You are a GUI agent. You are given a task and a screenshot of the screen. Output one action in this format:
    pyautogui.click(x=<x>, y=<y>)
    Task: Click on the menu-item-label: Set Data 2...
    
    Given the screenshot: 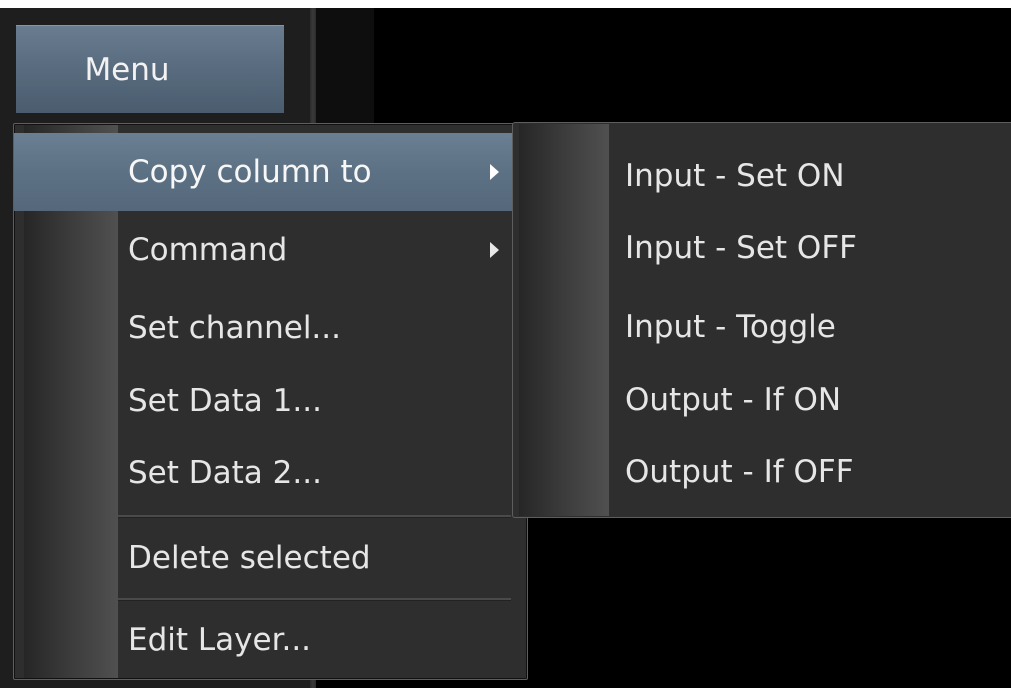 What is the action you would take?
    pyautogui.click(x=225, y=473)
    